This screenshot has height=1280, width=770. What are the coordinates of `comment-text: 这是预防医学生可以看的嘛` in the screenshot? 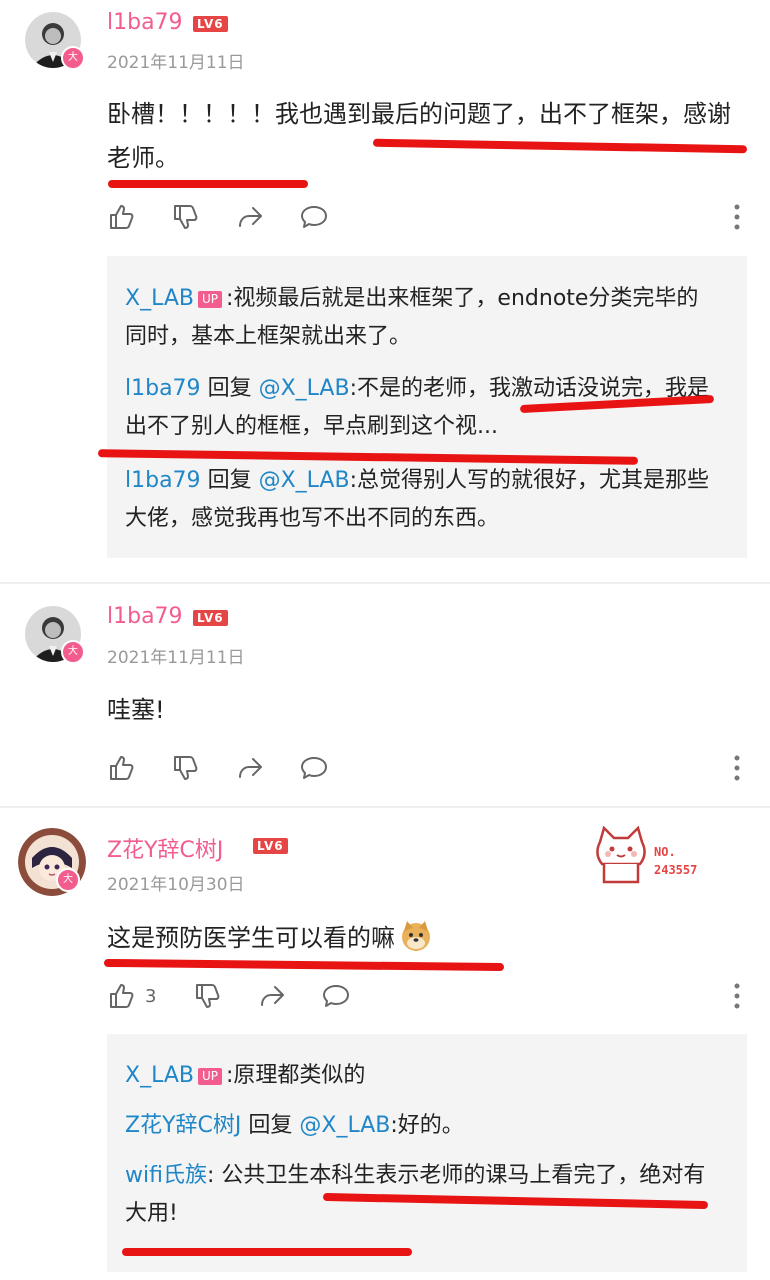 It's located at (422, 938).